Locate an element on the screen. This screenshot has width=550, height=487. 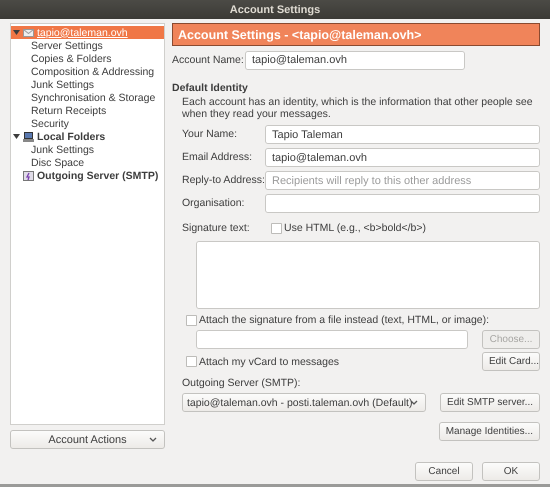
checkbox-label: Attach the signature from a file instead (text, HTML, or image): is located at coordinates (344, 320).